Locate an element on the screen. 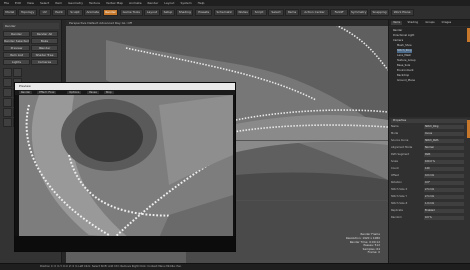  viewport-info-line: Frame: 0 is located at coordinates (373, 252).